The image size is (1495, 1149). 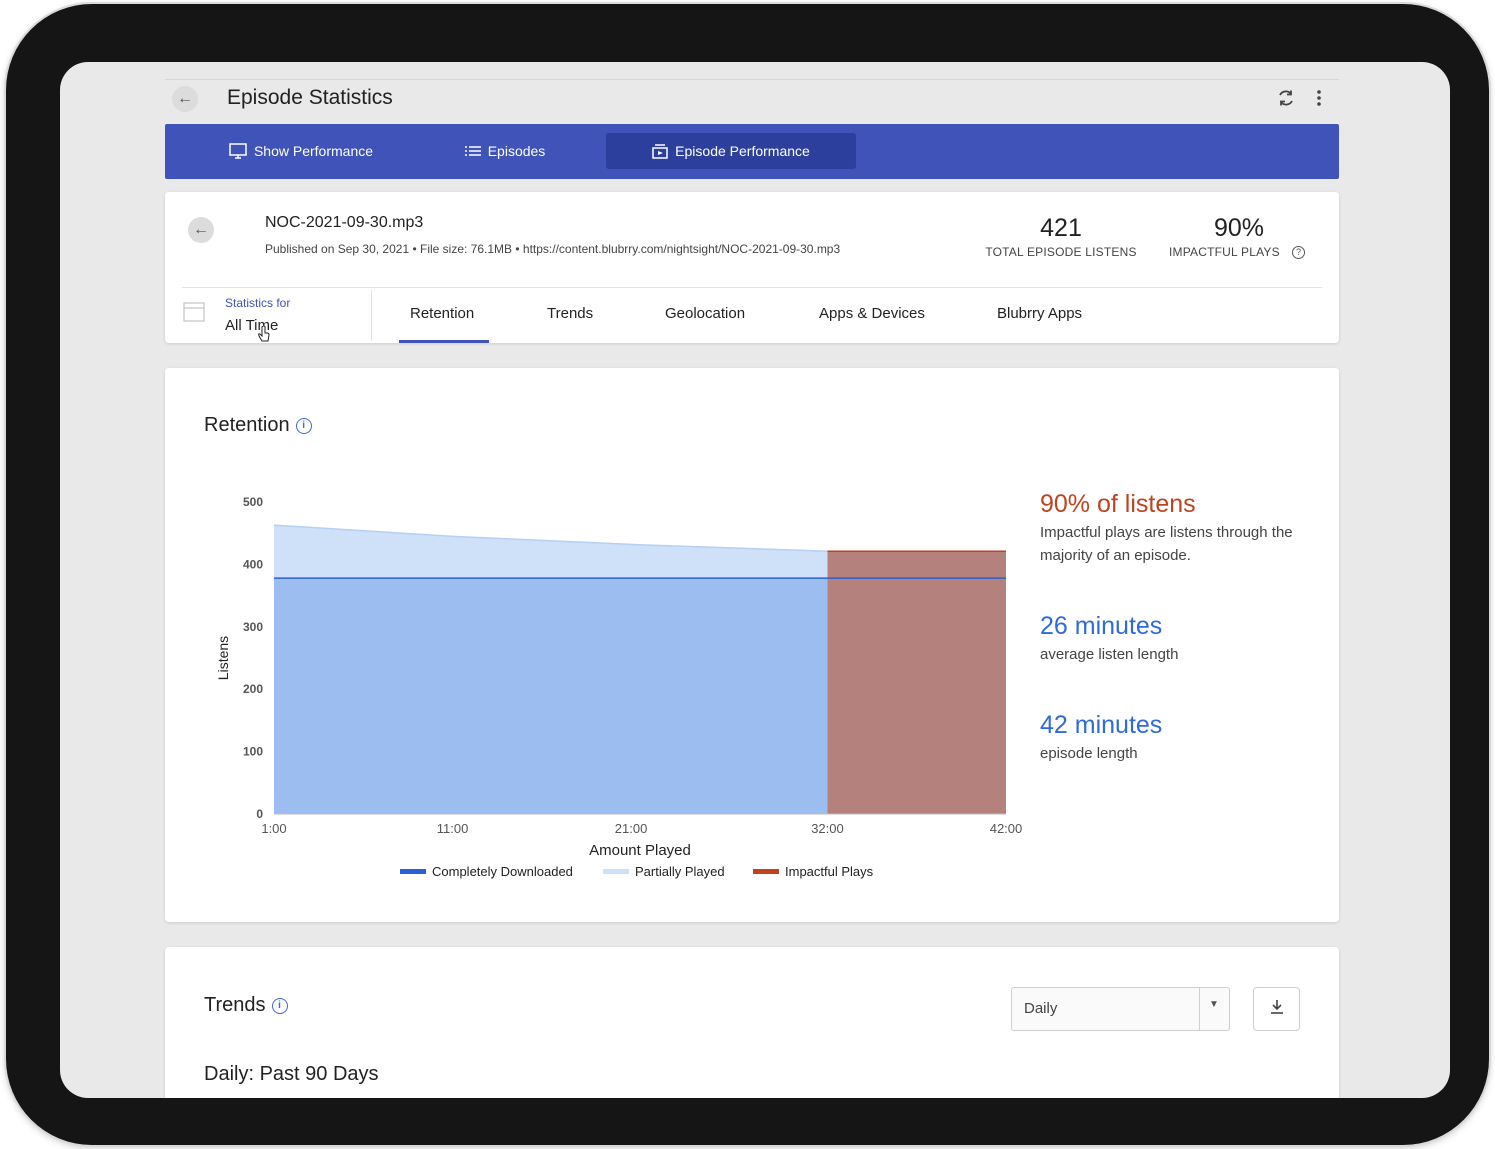 What do you see at coordinates (1214, 1004) in the screenshot?
I see `caret-down-icon: ▼` at bounding box center [1214, 1004].